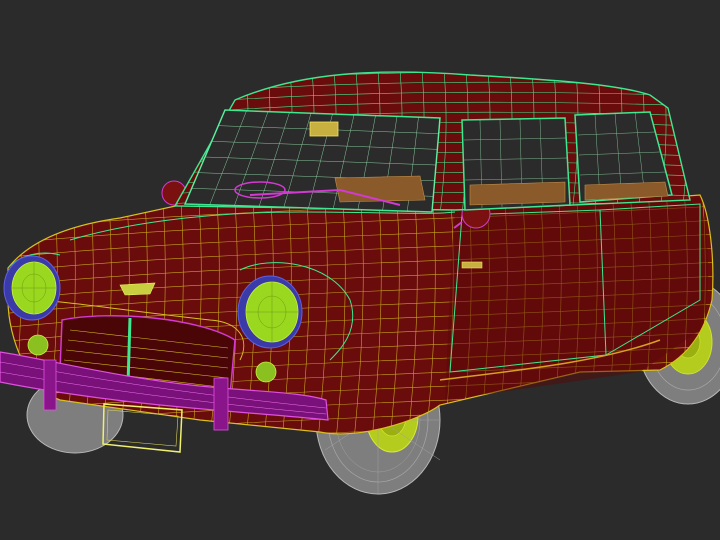  What do you see at coordinates (137, 289) in the screenshot?
I see `hood-badge` at bounding box center [137, 289].